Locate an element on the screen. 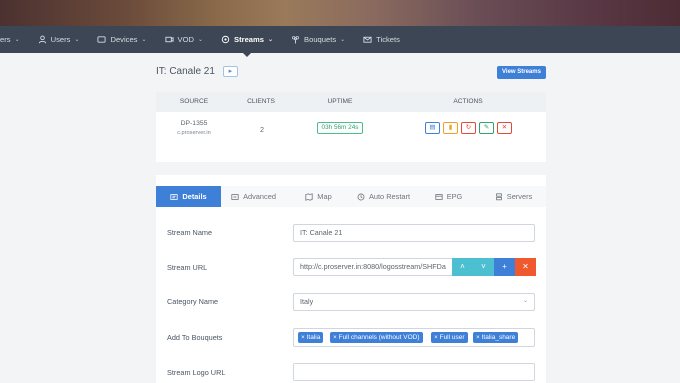  advanced-icon is located at coordinates (235, 196).